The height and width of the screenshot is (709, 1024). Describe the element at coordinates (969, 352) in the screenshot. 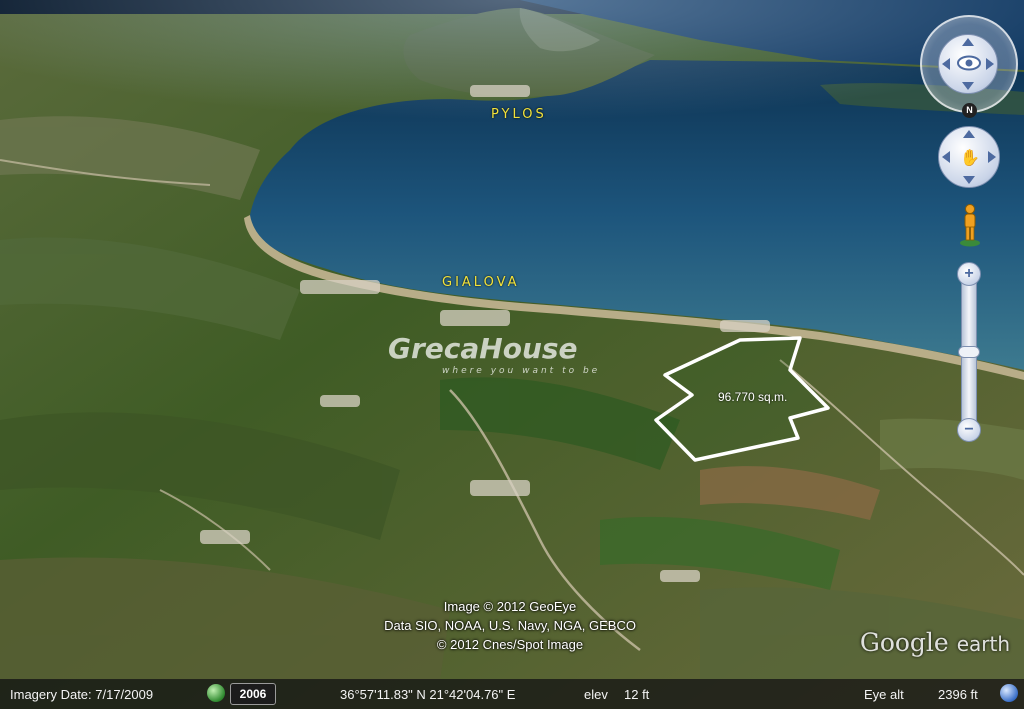

I see `zoom-slider-thumb` at that location.